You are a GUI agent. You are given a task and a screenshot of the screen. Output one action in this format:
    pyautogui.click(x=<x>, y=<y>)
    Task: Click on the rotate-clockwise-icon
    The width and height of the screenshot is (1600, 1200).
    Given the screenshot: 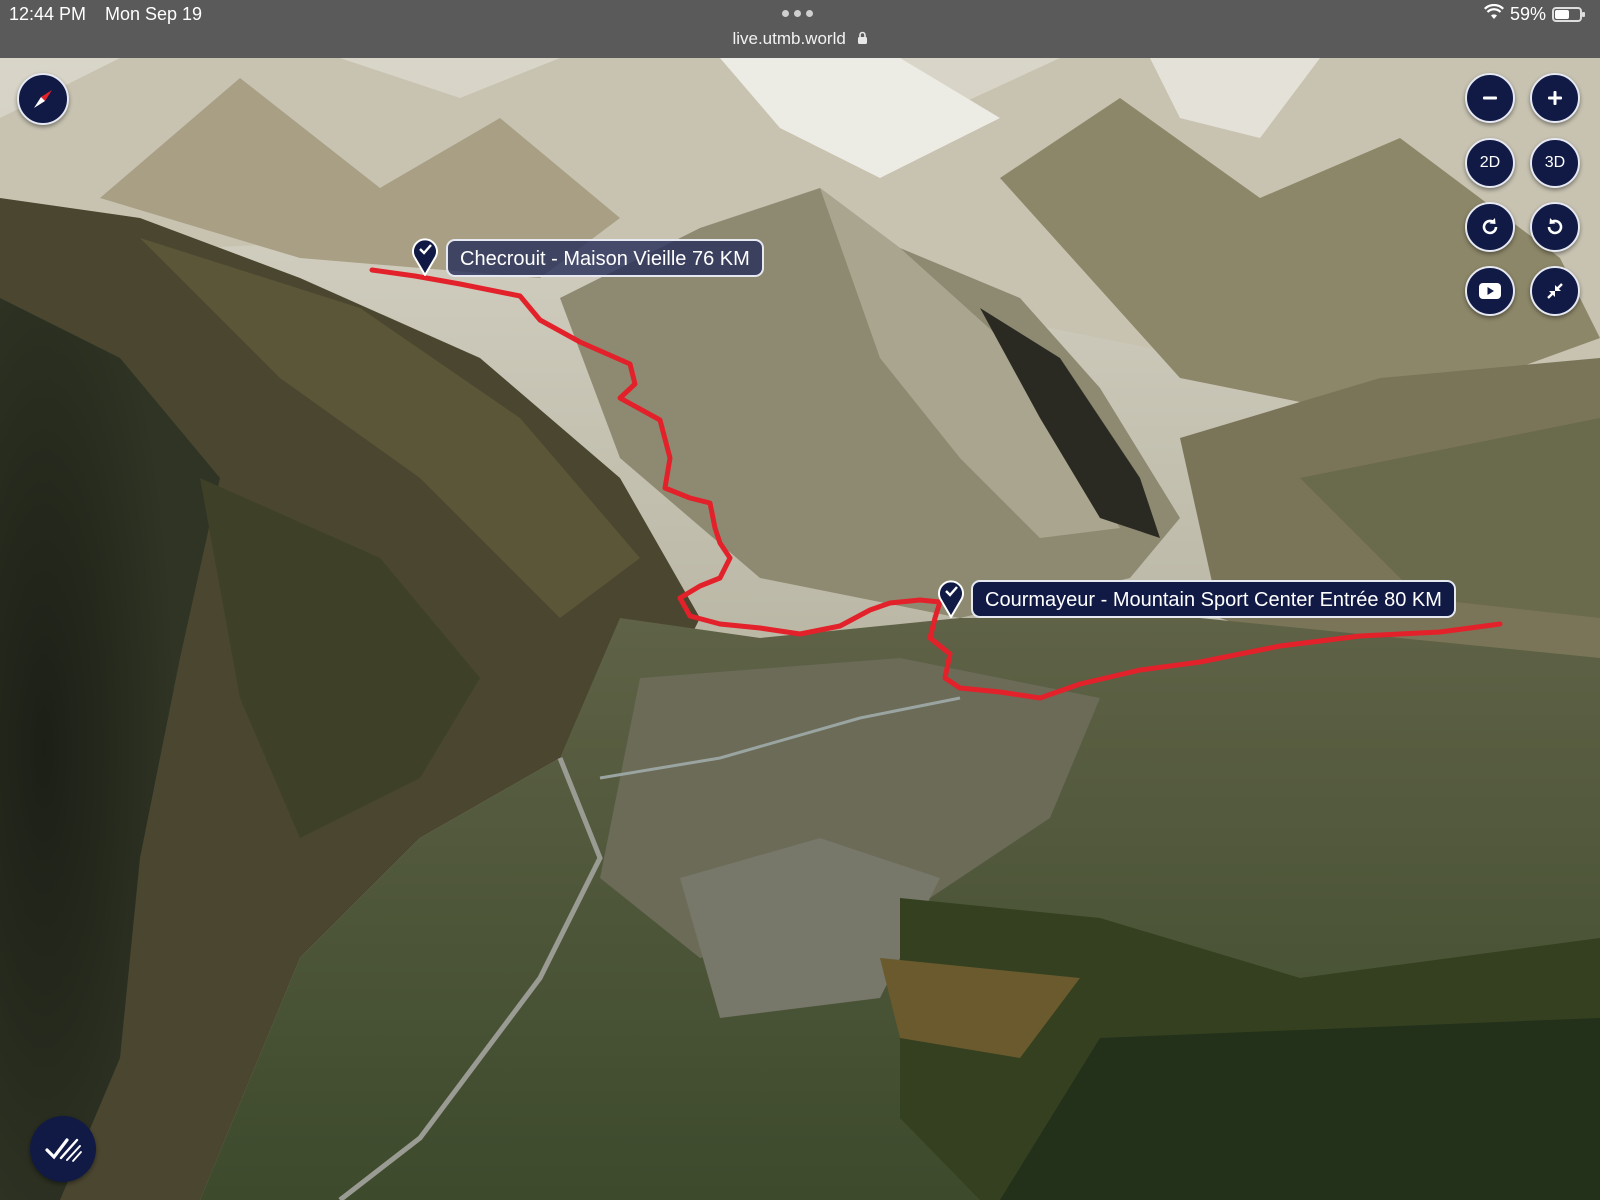 What is the action you would take?
    pyautogui.click(x=1490, y=227)
    